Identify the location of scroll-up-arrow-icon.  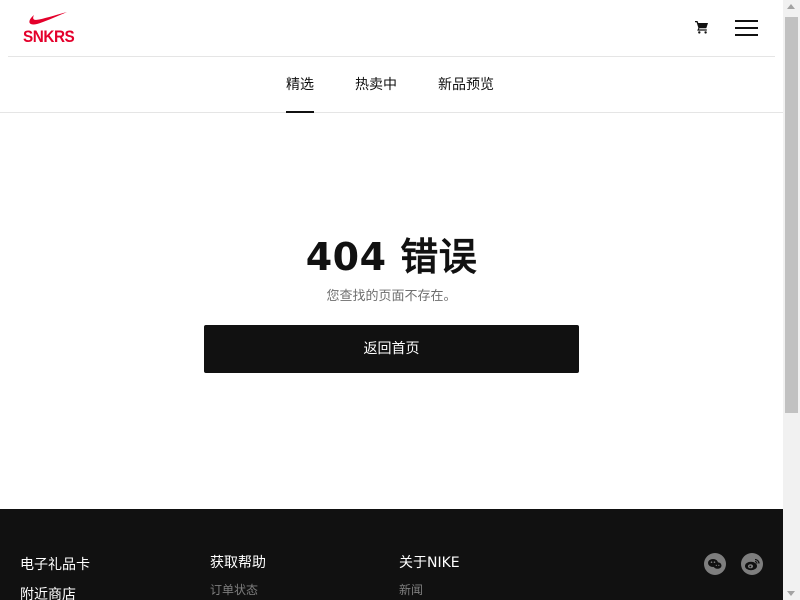
(791, 6).